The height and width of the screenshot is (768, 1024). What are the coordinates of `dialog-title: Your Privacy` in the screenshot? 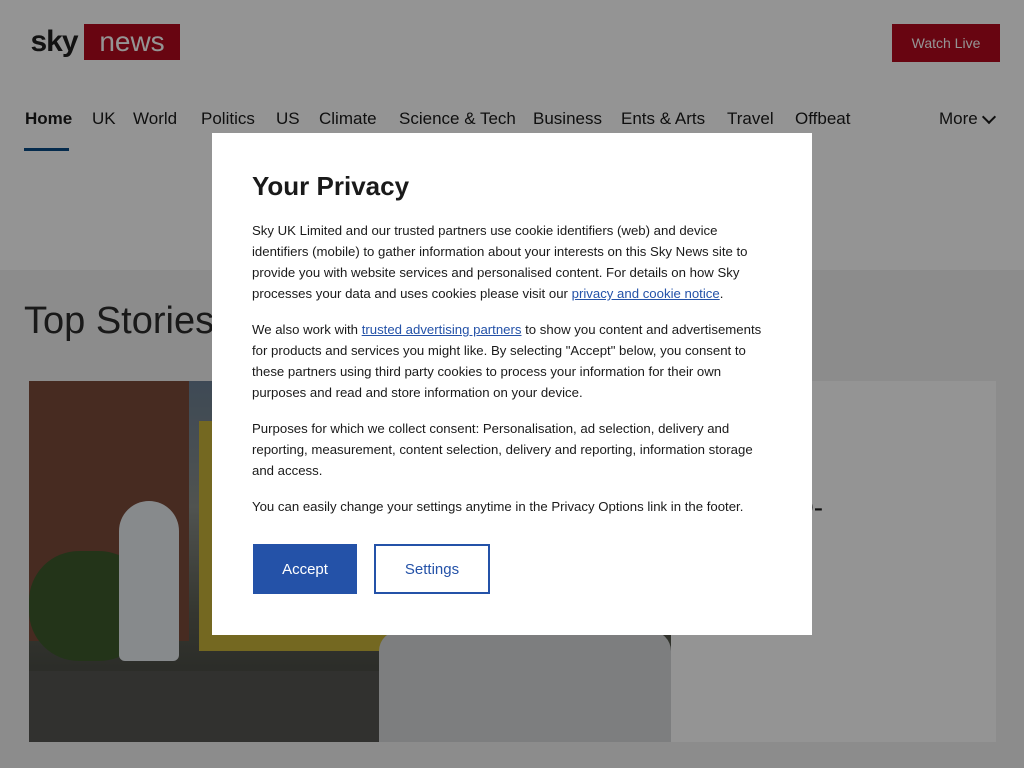 It's located at (331, 186).